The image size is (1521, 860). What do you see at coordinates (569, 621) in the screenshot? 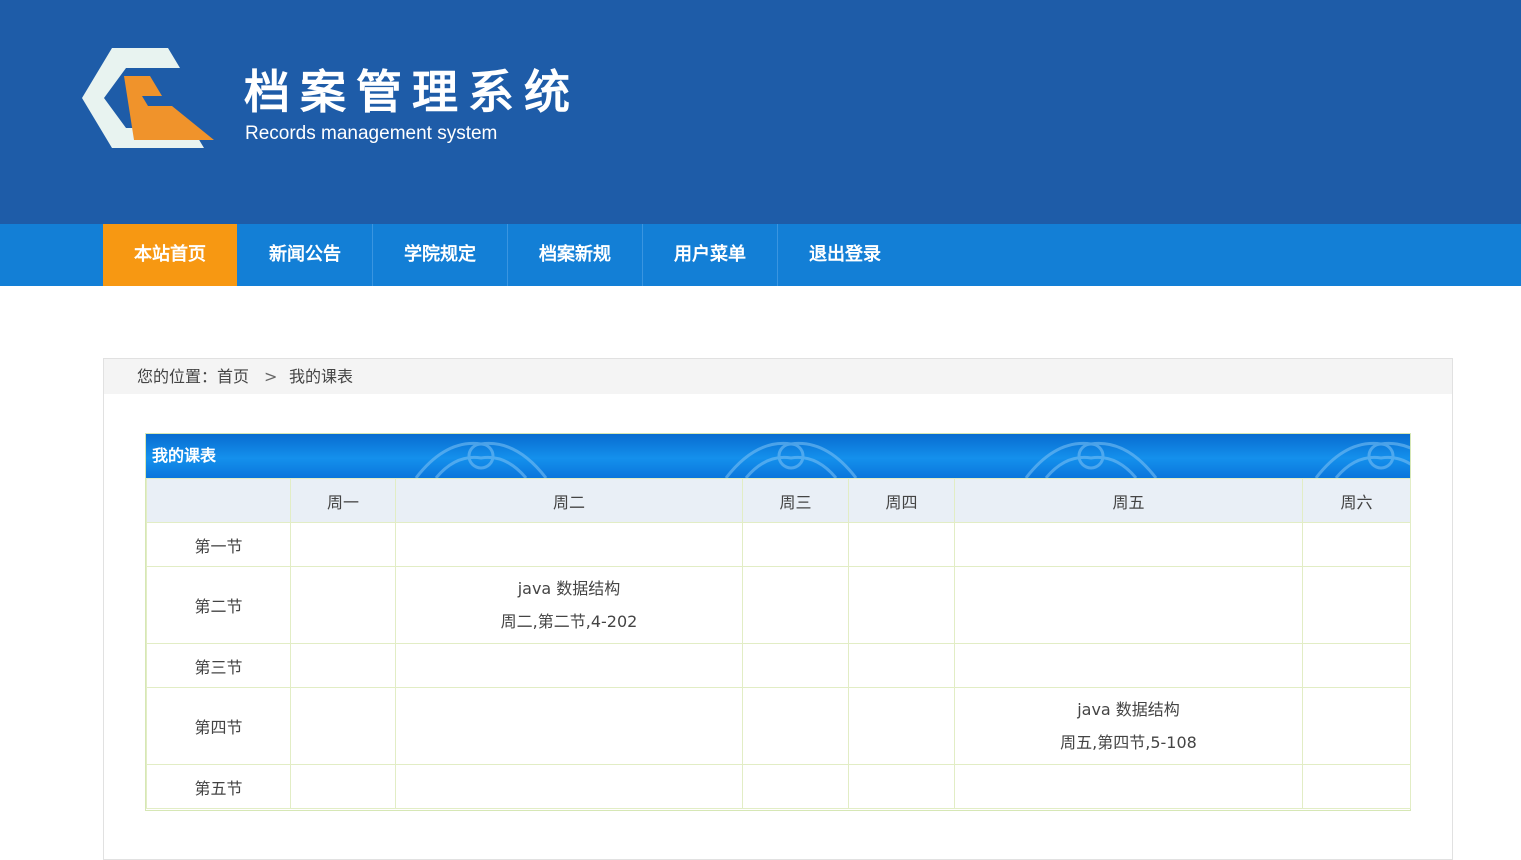
I see `course-info: 周二,第二节,4-202` at bounding box center [569, 621].